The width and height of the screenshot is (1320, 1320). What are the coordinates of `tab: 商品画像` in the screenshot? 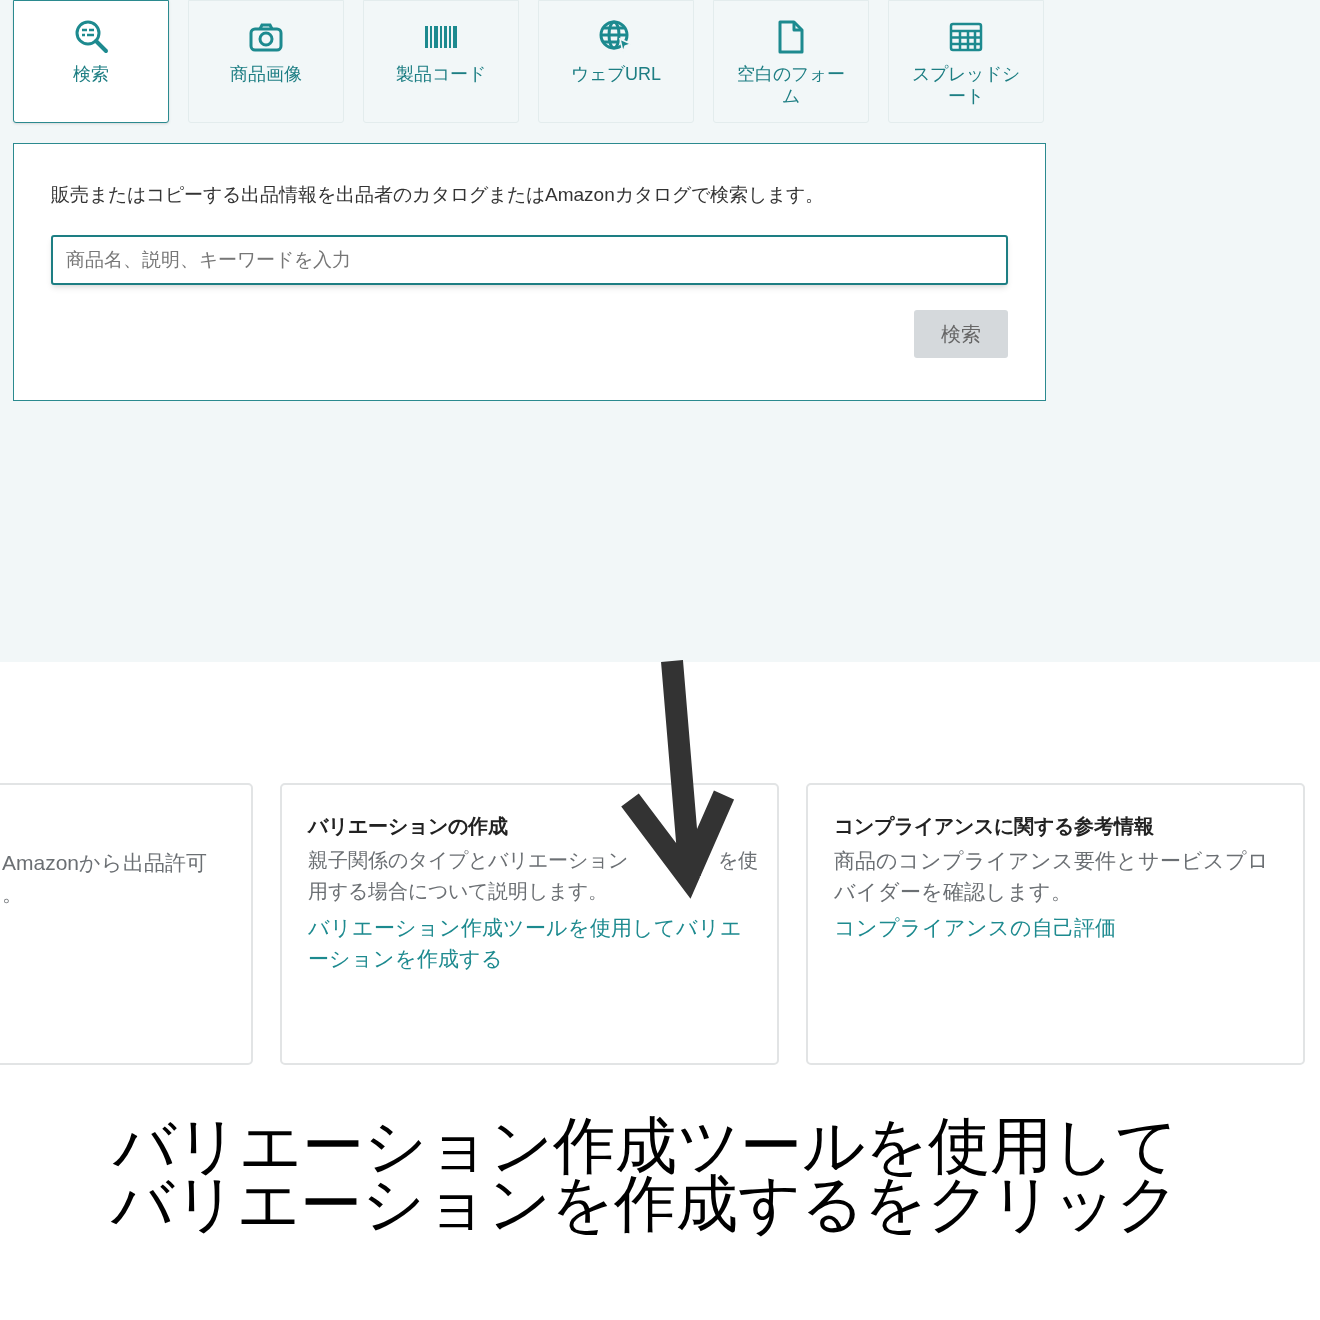 It's located at (266, 61).